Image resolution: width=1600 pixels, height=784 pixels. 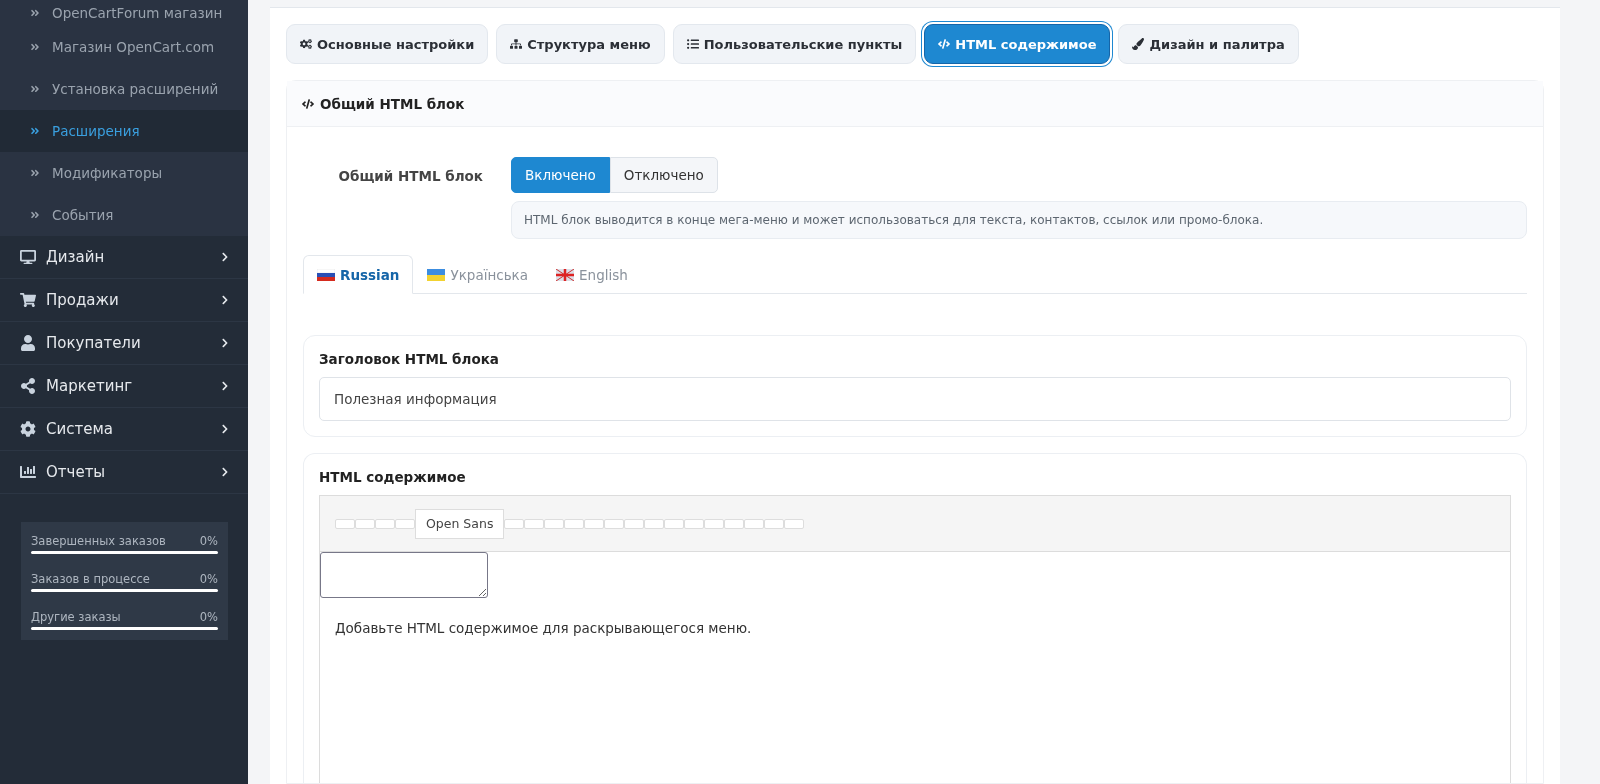 What do you see at coordinates (580, 44) in the screenshot?
I see `tab: Структура меню` at bounding box center [580, 44].